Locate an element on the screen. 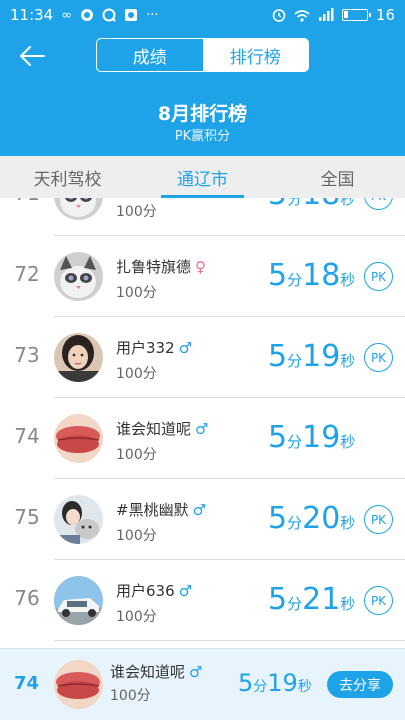 Image resolution: width=405 pixels, height=720 pixels. my-time: 5分19秒 is located at coordinates (275, 683).